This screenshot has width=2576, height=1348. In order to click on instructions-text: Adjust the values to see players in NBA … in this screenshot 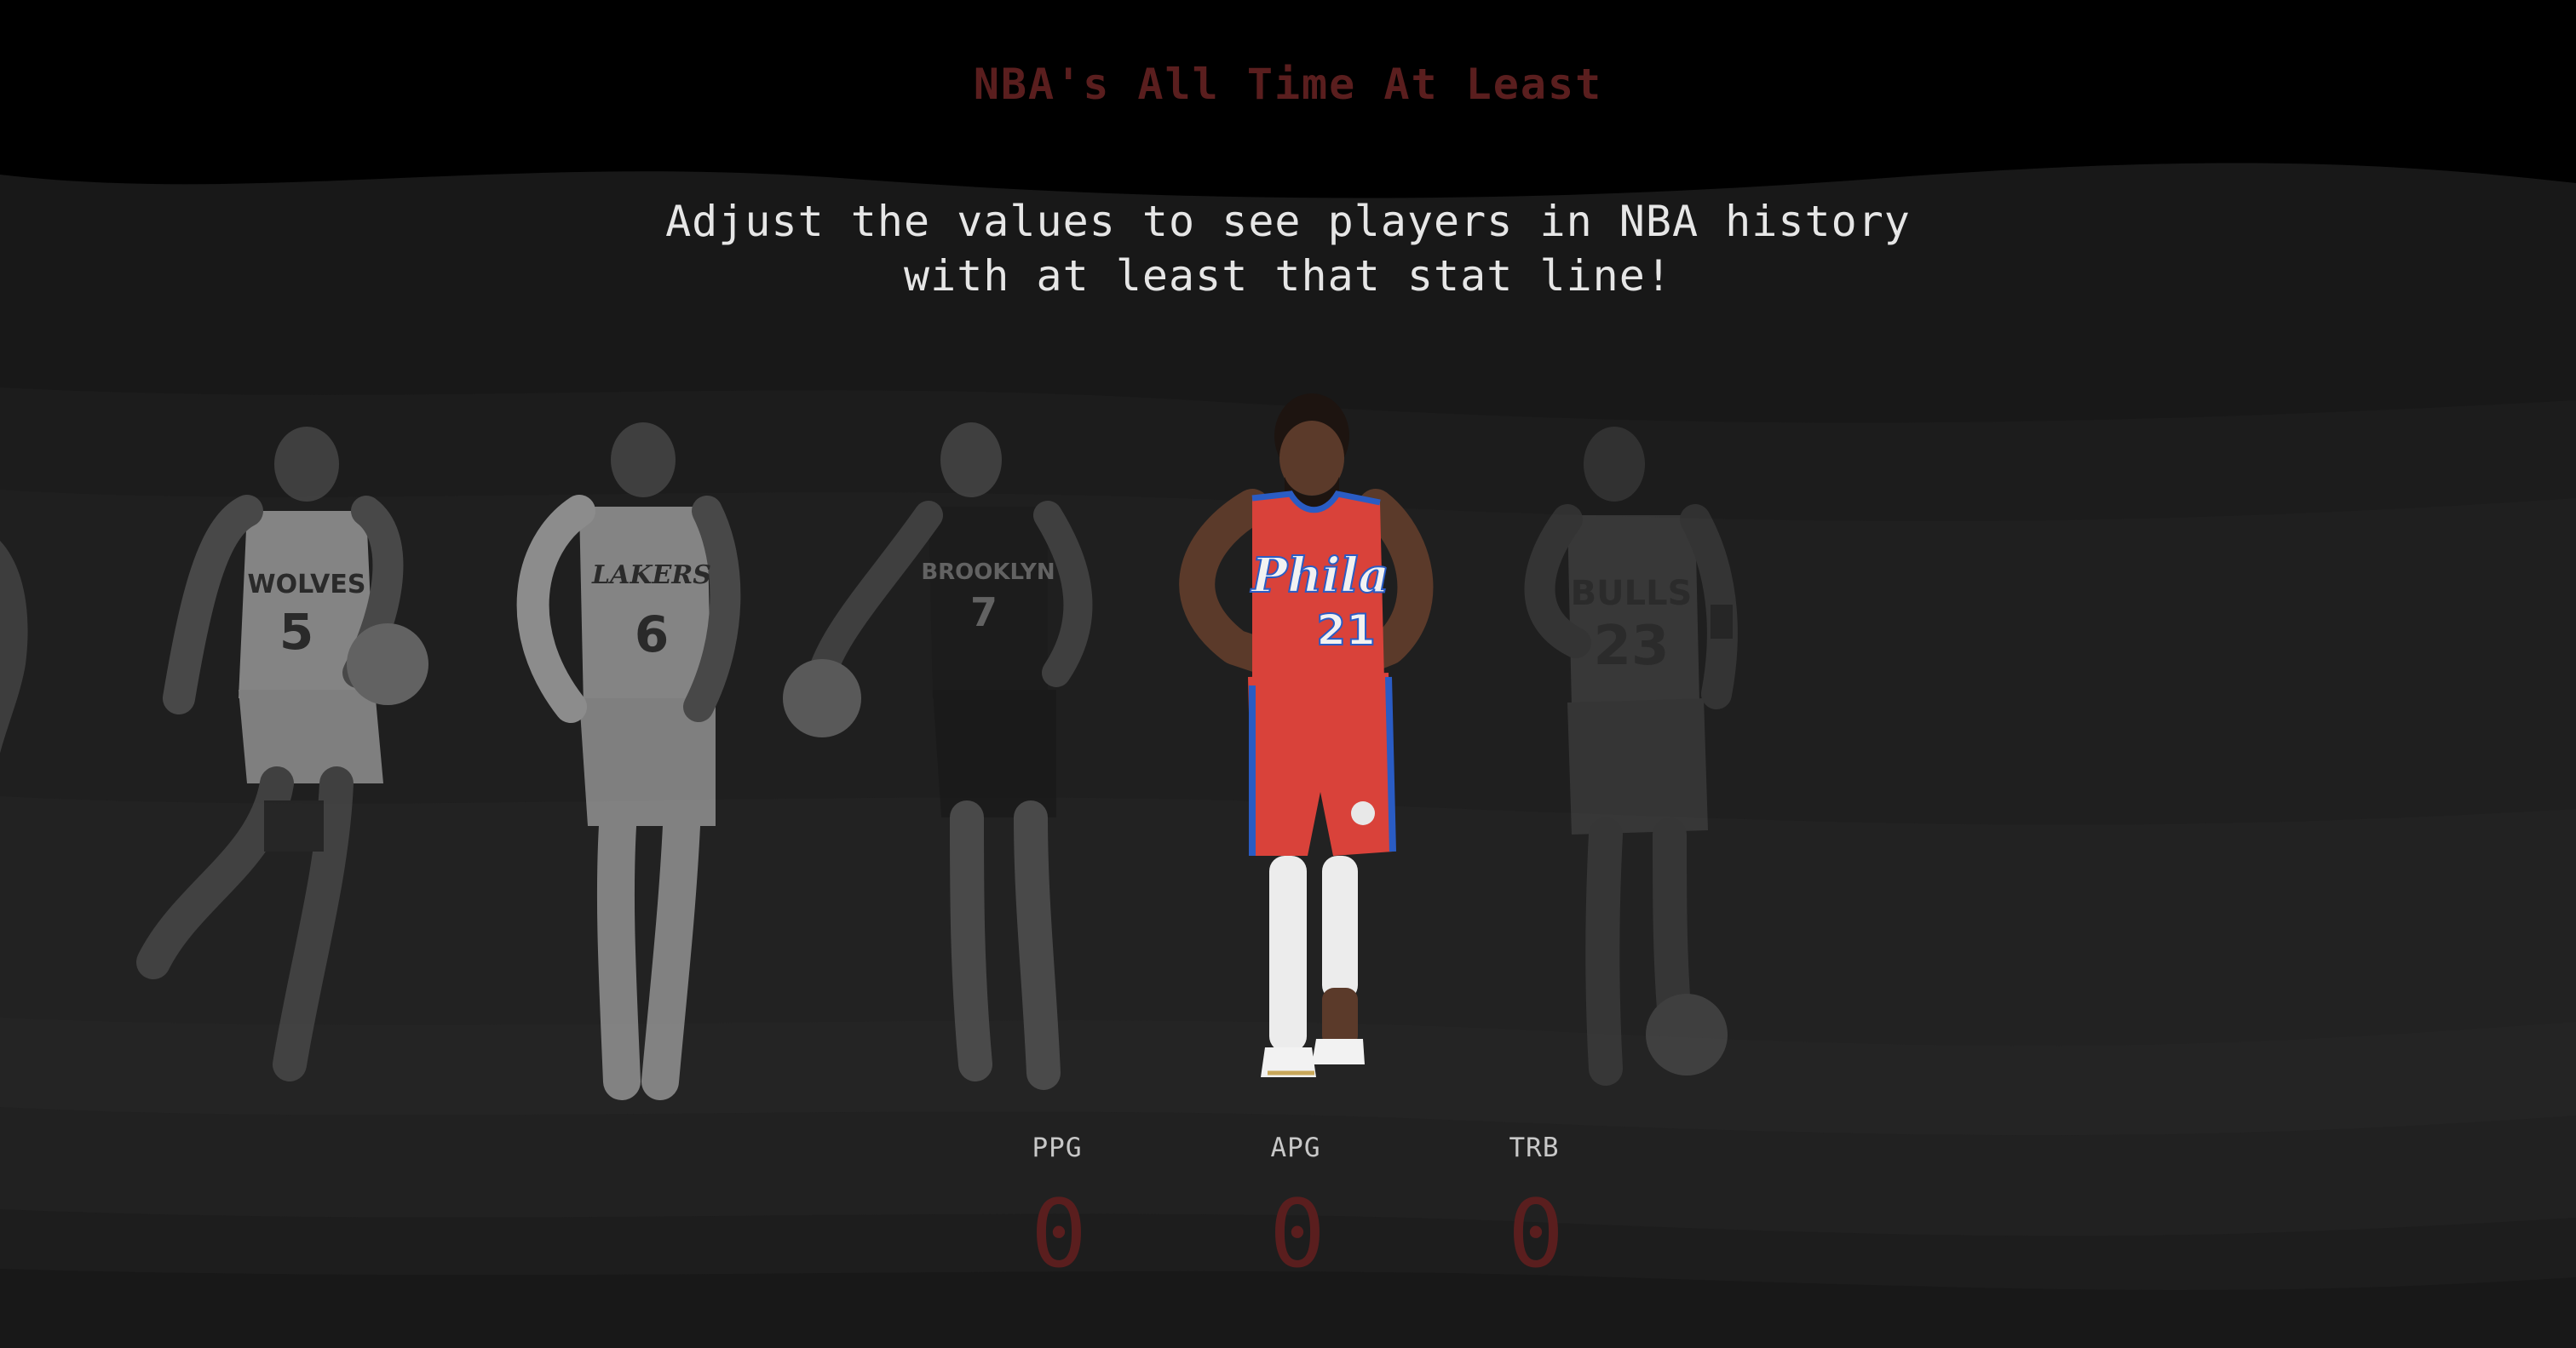, I will do `click(1288, 249)`.